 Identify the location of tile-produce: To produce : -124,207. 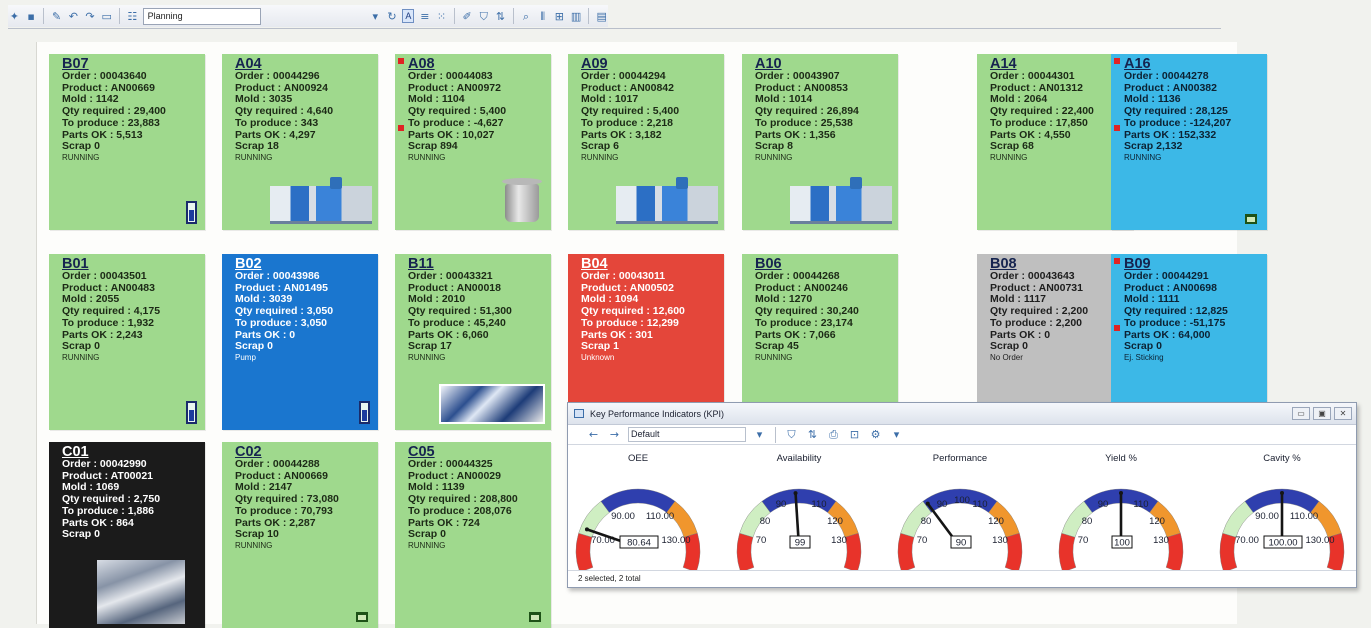
(1178, 122).